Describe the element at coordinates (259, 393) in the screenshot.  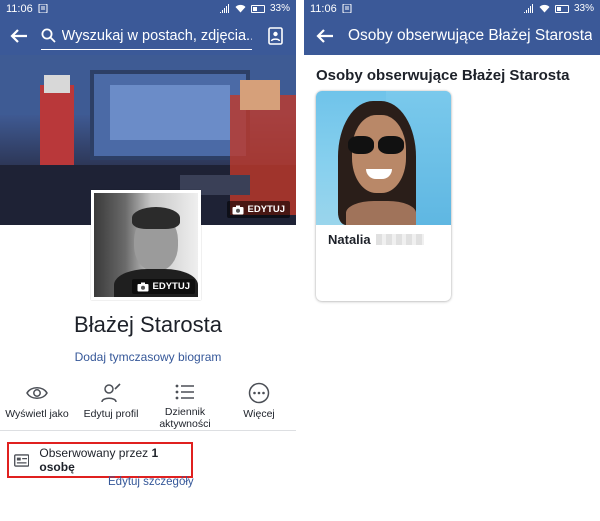
I see `more-icon` at that location.